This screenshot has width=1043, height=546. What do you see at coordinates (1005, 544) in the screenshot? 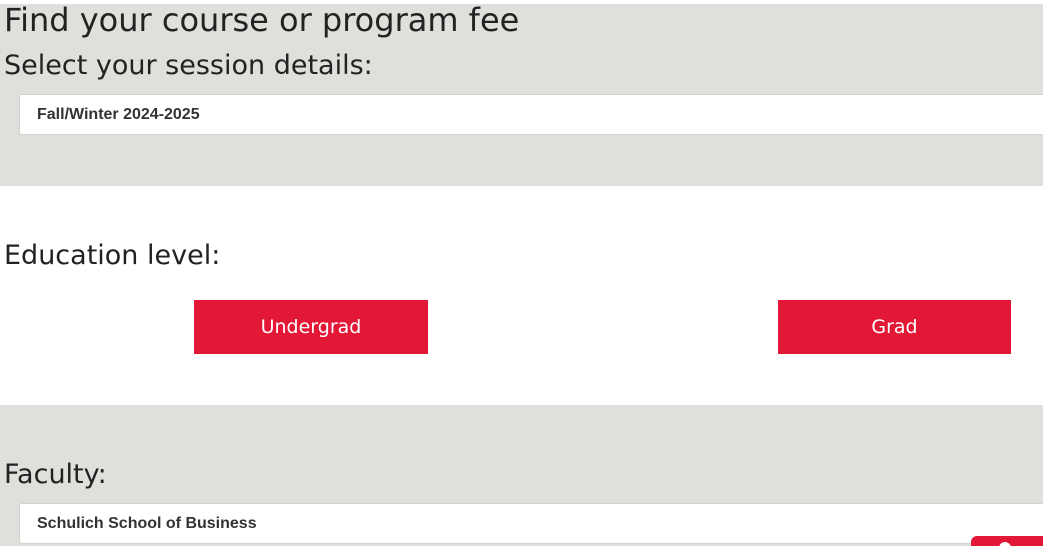
I see `help-tab-dot` at bounding box center [1005, 544].